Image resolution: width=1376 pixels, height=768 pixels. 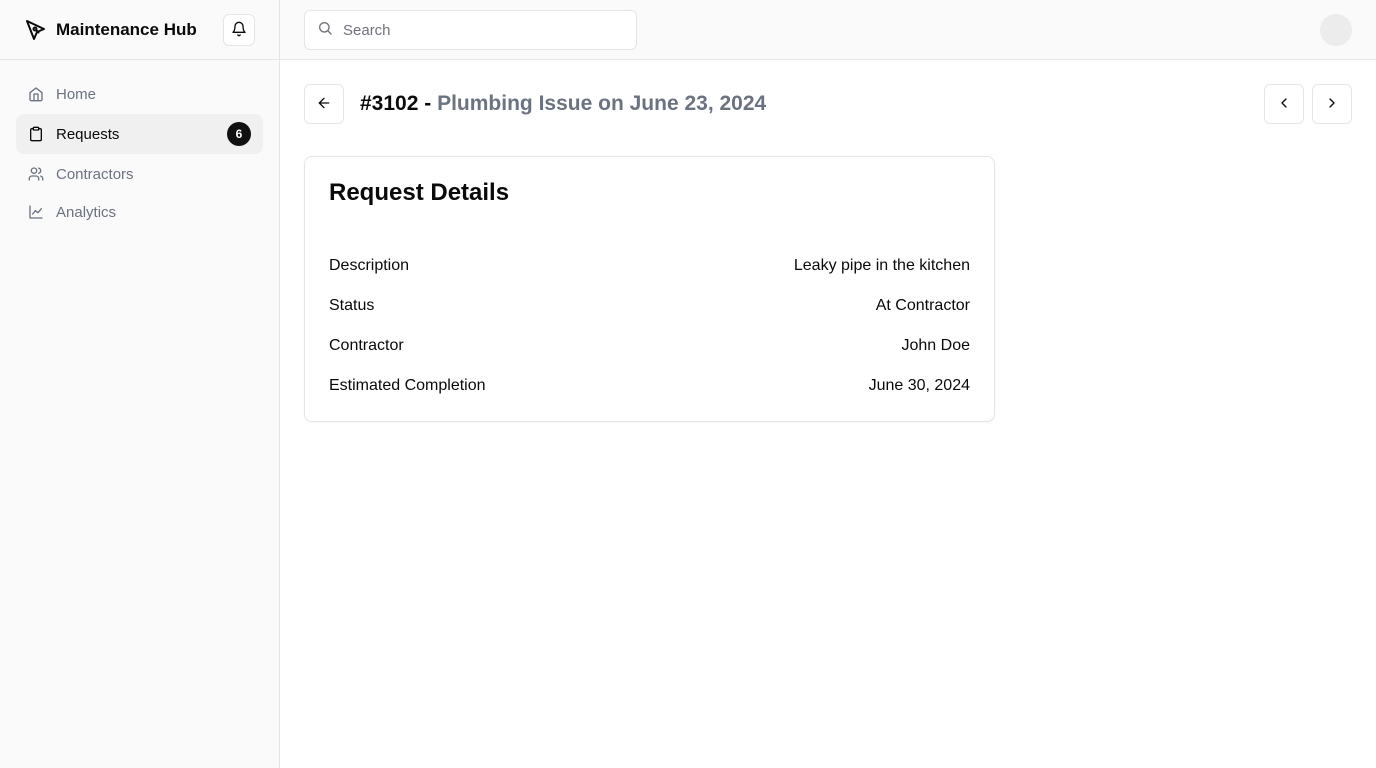 I want to click on bell-icon, so click(x=239, y=30).